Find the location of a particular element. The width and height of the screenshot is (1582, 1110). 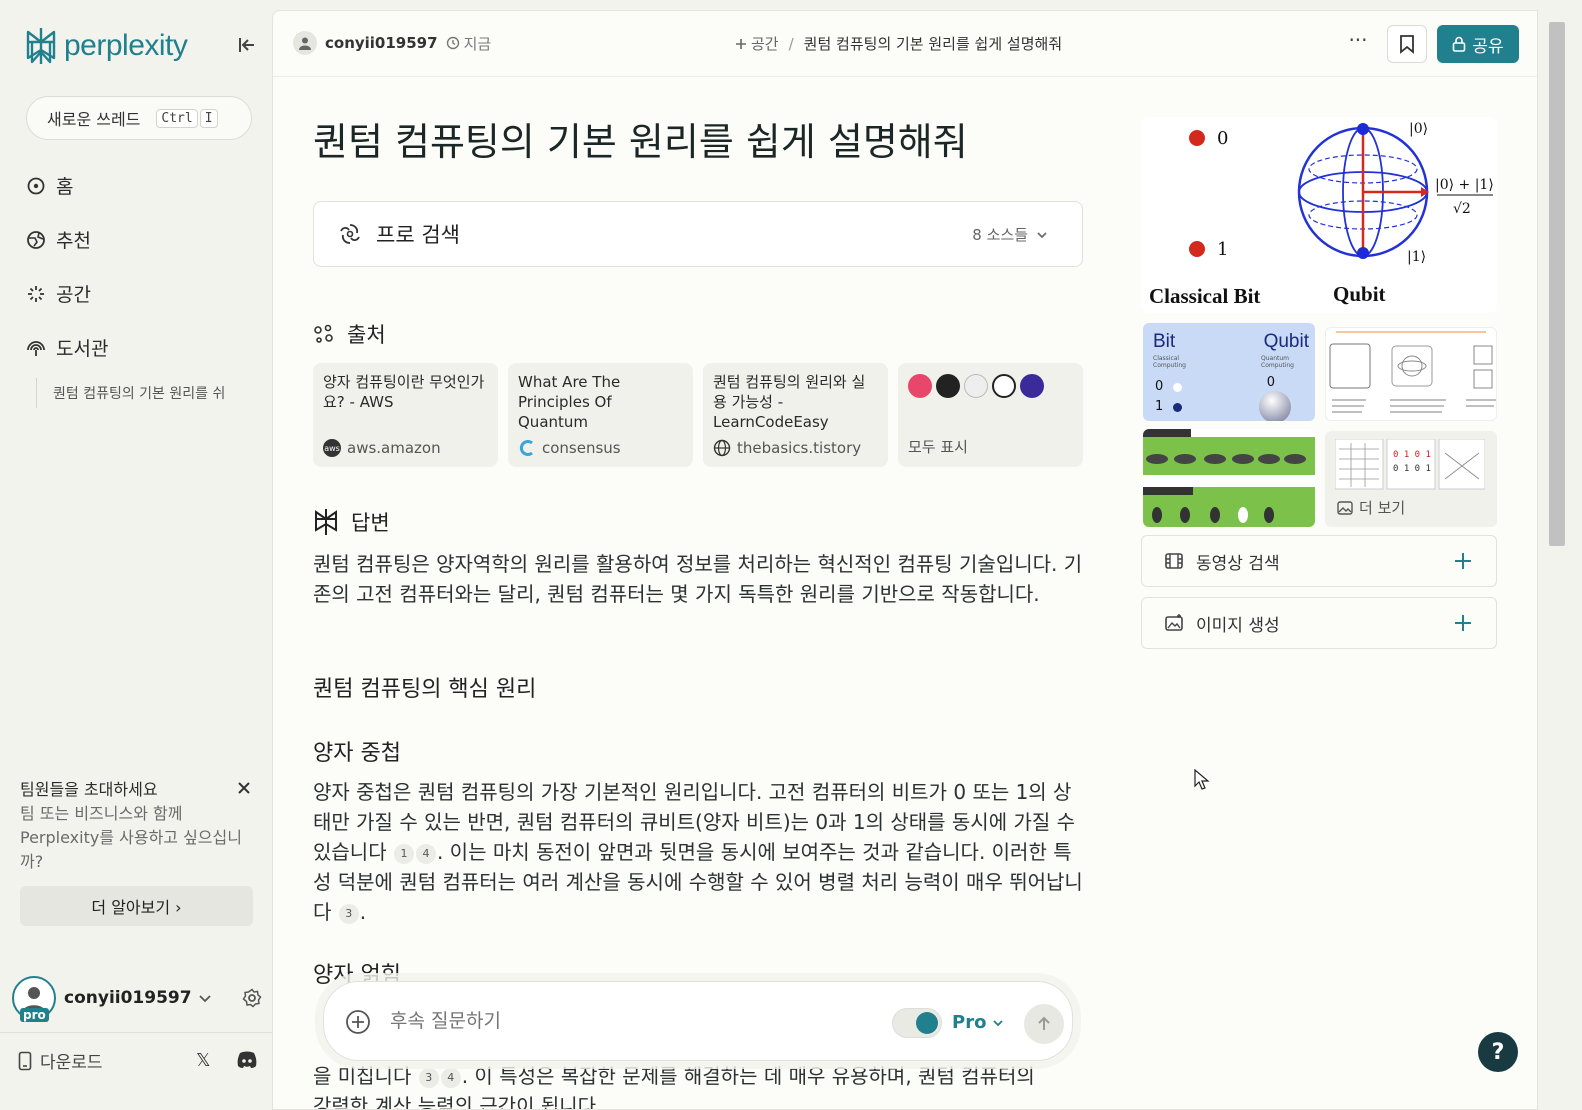

learn-more-button: 더 알아보기 › is located at coordinates (136, 906).